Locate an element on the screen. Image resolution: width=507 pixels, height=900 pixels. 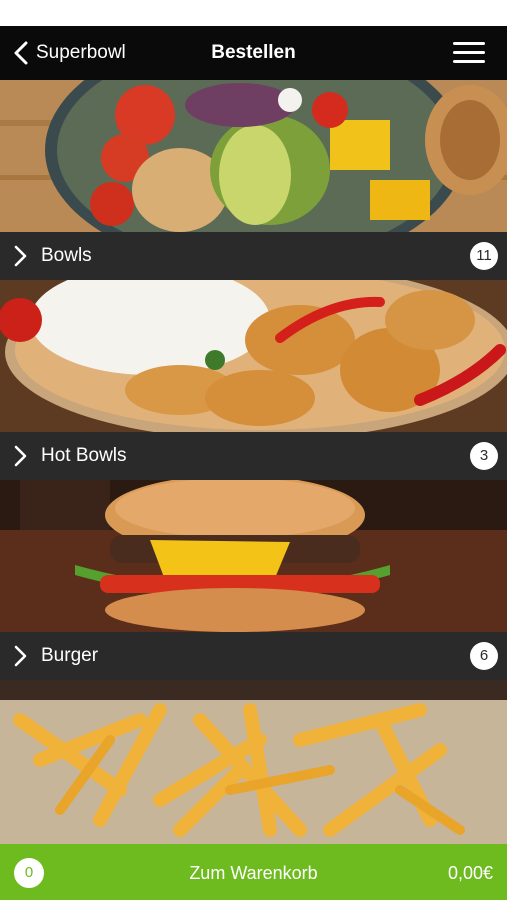
back-button: Superbowl is located at coordinates (70, 53).